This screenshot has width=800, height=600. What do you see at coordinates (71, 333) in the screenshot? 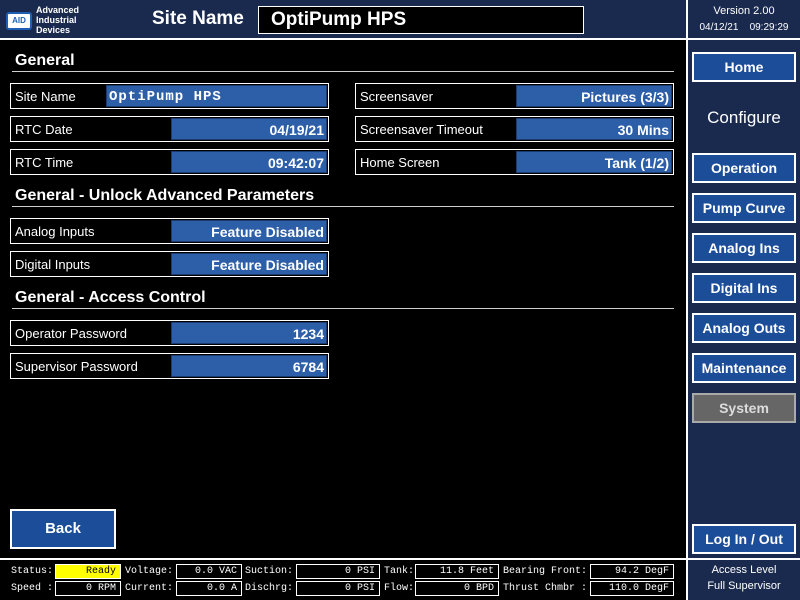
I see `operator-password-label: Operator Password` at bounding box center [71, 333].